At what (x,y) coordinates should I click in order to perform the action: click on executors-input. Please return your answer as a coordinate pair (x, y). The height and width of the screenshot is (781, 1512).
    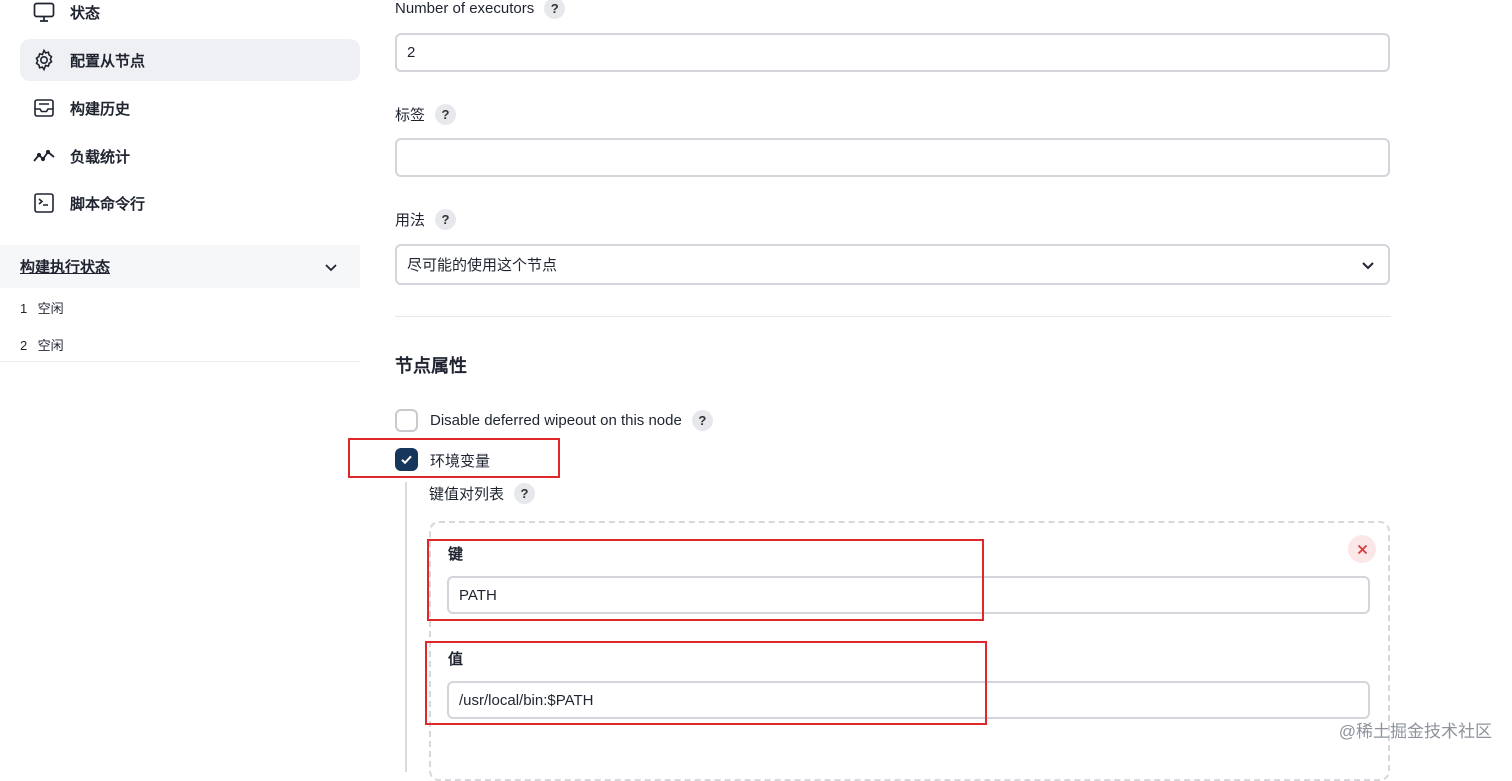
    Looking at the image, I should click on (892, 52).